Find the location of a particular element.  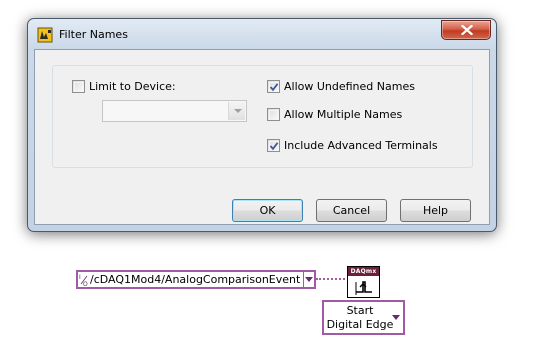

include-advanced-terminals-checkbox-box is located at coordinates (273, 145).